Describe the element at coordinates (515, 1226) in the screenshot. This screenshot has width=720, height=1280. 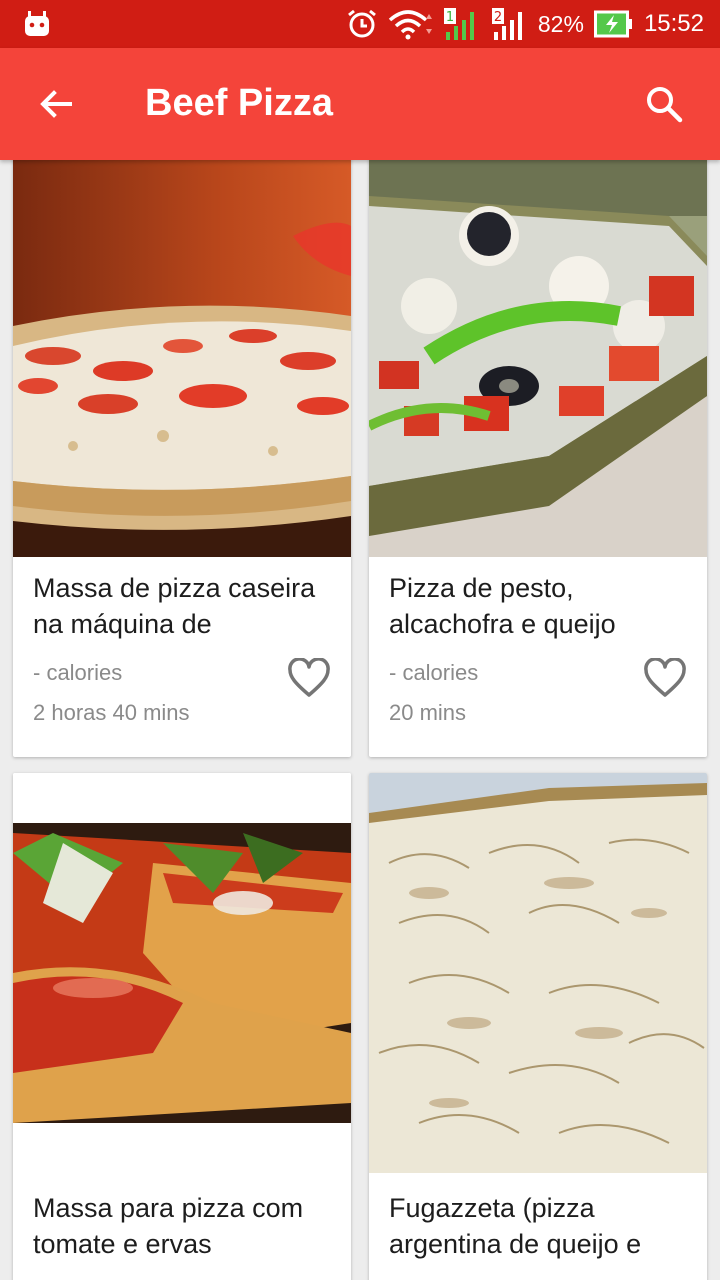
I see `recipe-title: Fugazzeta (pizza argentina de queijo e` at that location.